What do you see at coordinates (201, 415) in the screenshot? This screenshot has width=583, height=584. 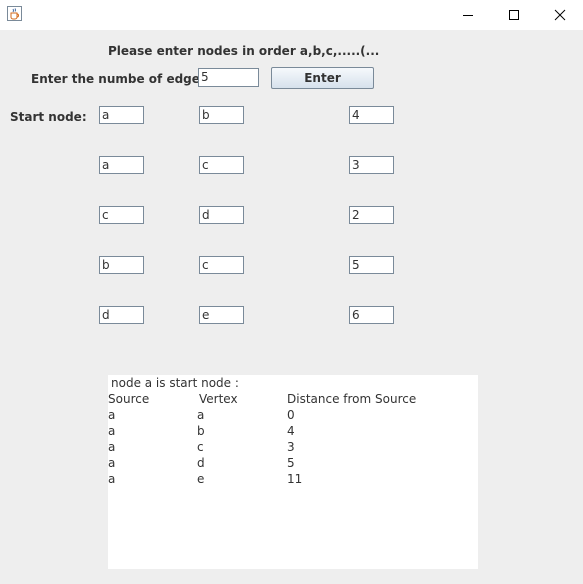 I see `result-vertex-cell: a` at bounding box center [201, 415].